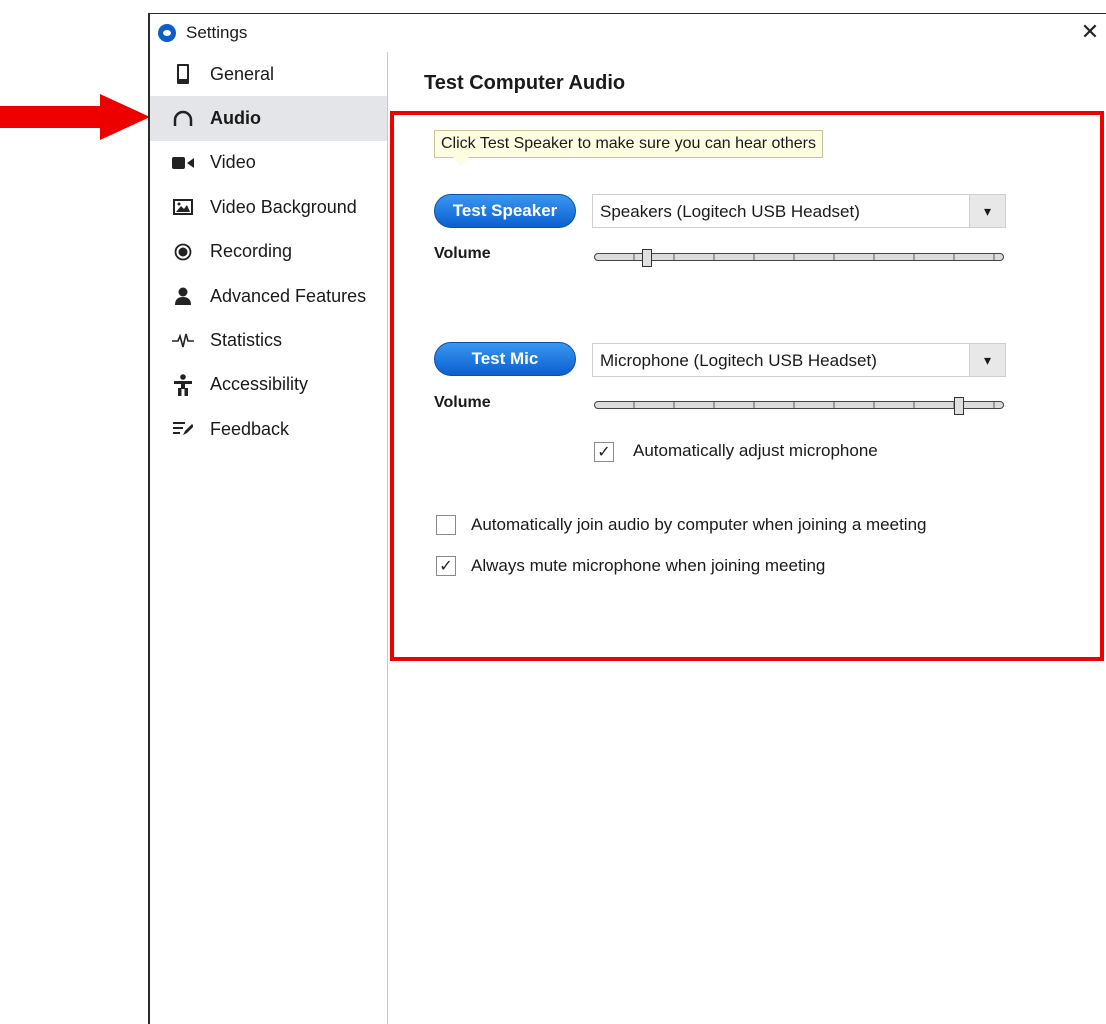  Describe the element at coordinates (246, 340) in the screenshot. I see `sidebar-item-label: Statistics` at that location.